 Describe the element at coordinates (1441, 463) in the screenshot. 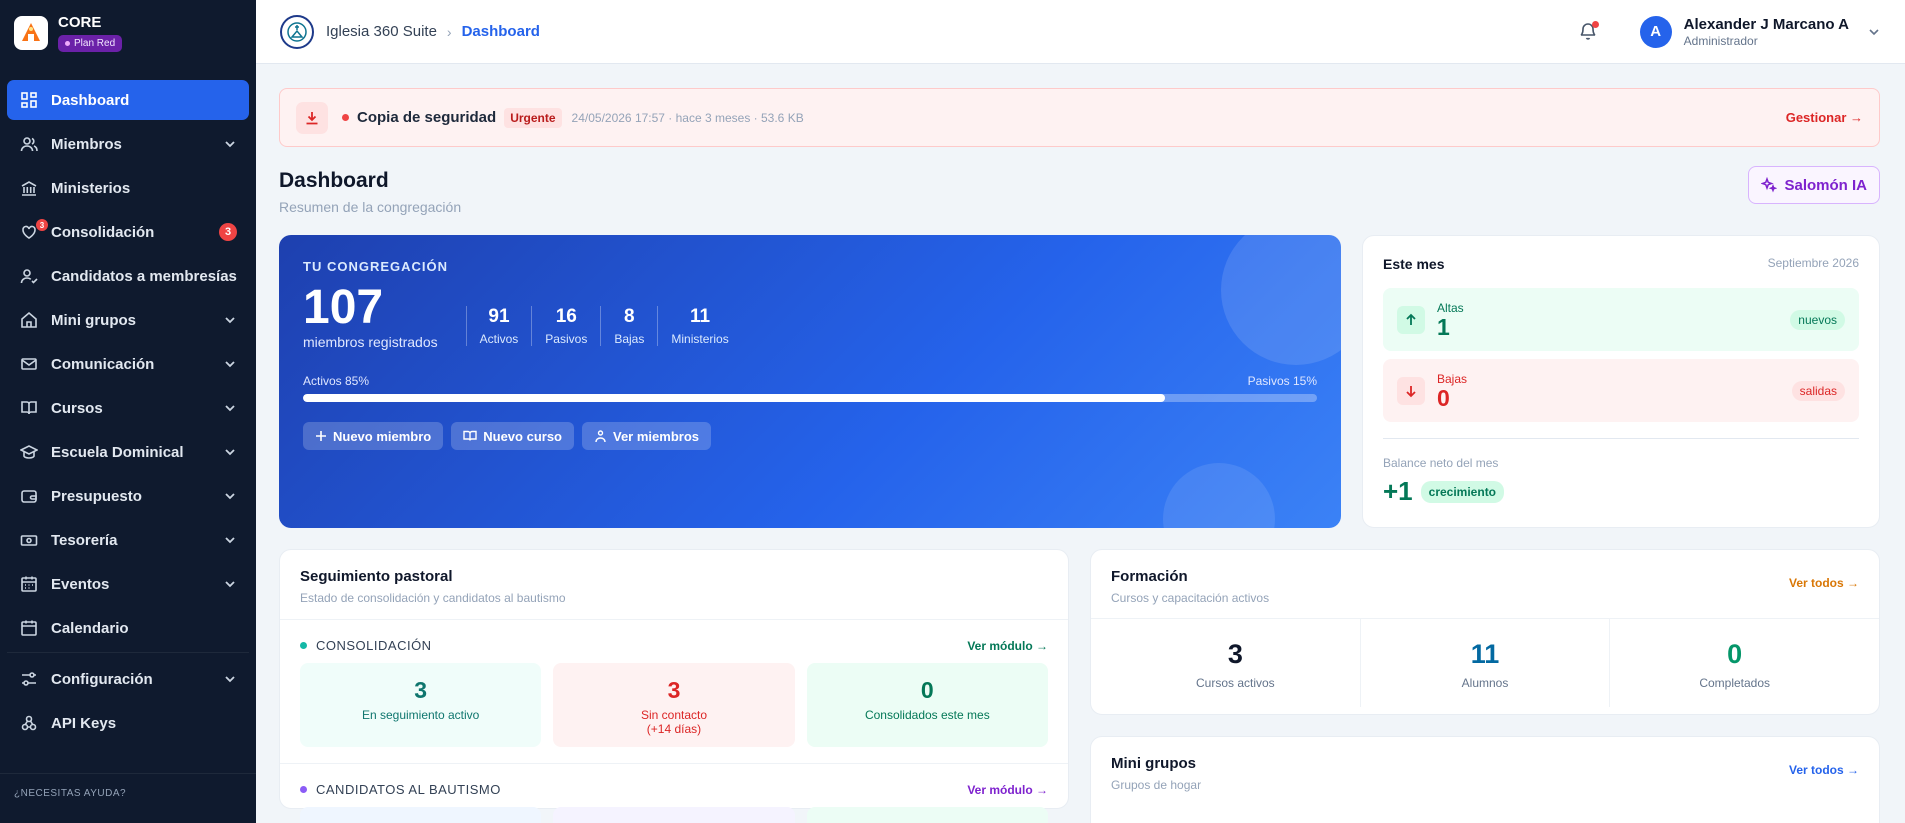

I see `balance-label: Balance neto del mes` at that location.